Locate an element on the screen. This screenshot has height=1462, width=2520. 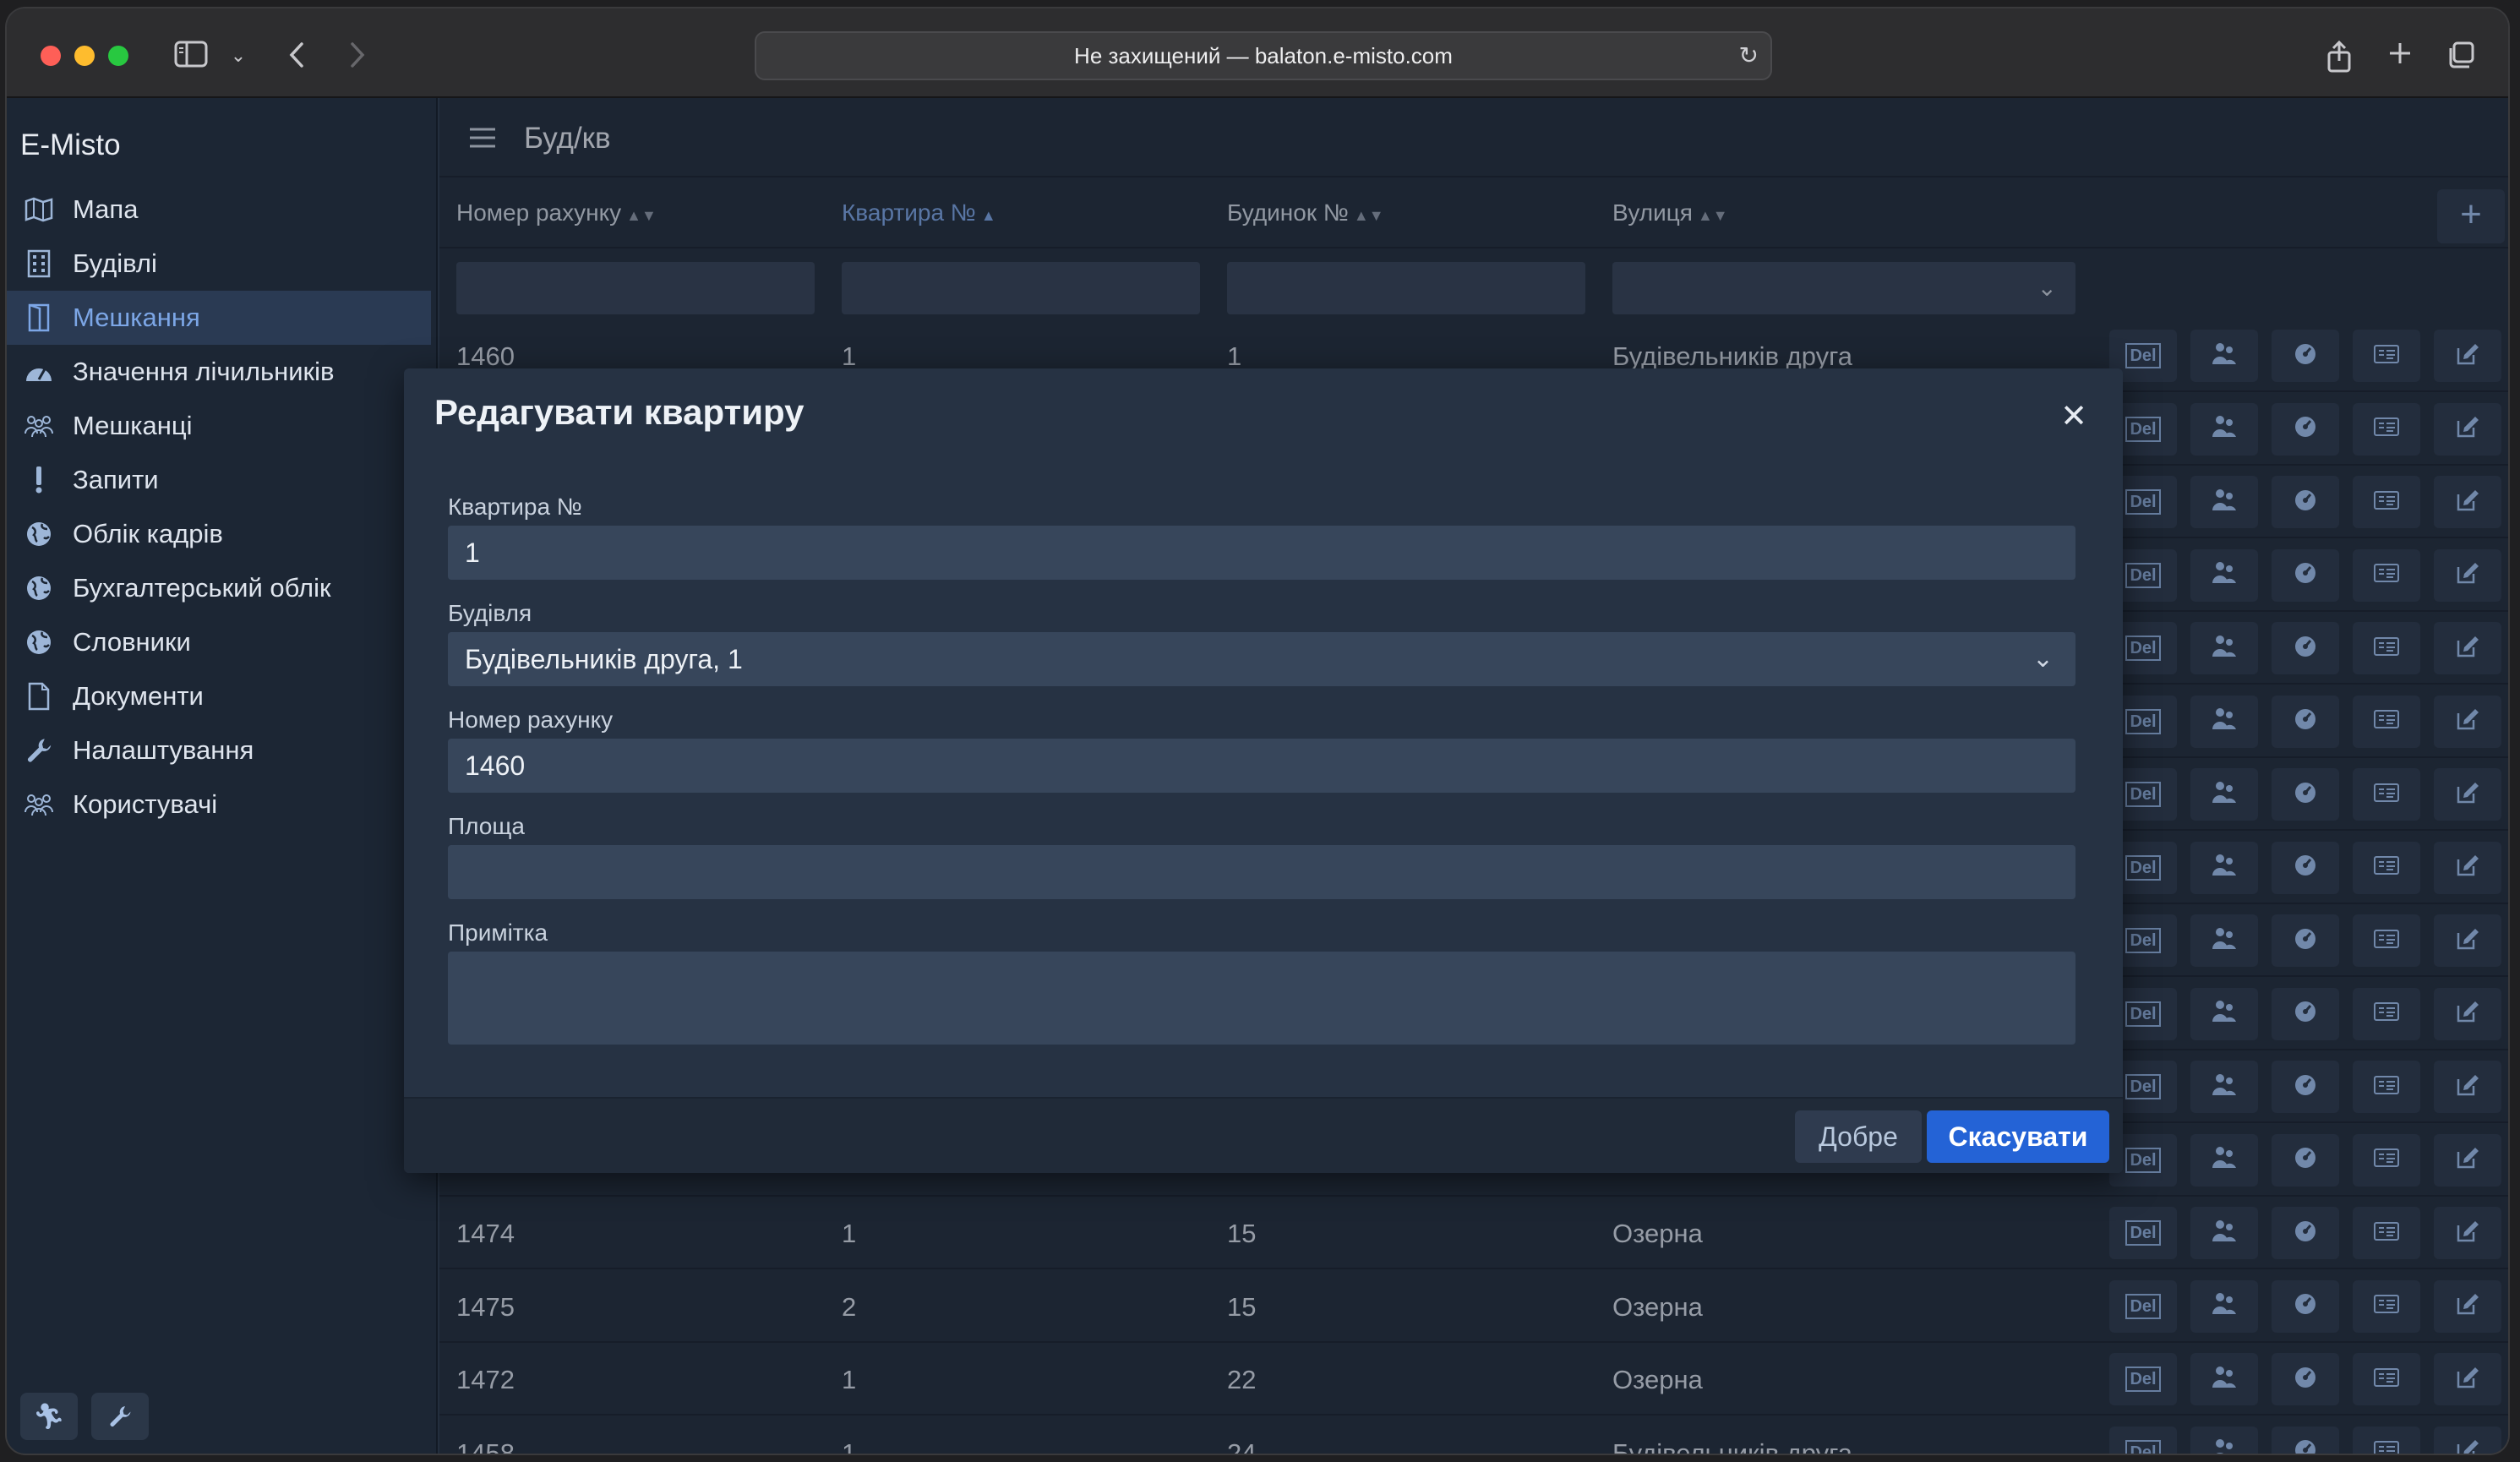
close-window-button is located at coordinates (51, 56).